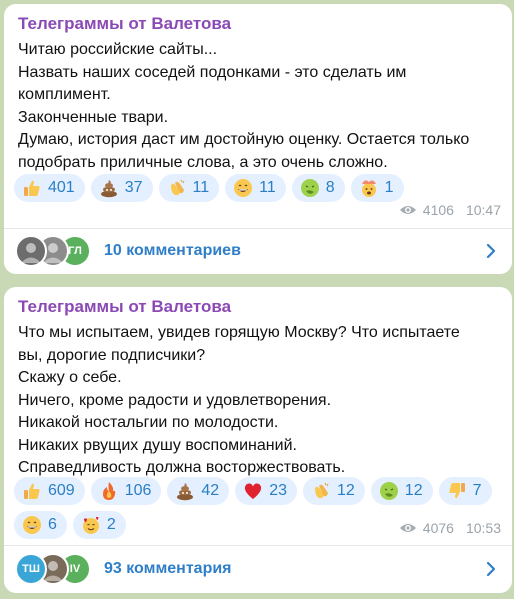 Image resolution: width=514 pixels, height=599 pixels. I want to click on exploding-head-icon, so click(369, 188).